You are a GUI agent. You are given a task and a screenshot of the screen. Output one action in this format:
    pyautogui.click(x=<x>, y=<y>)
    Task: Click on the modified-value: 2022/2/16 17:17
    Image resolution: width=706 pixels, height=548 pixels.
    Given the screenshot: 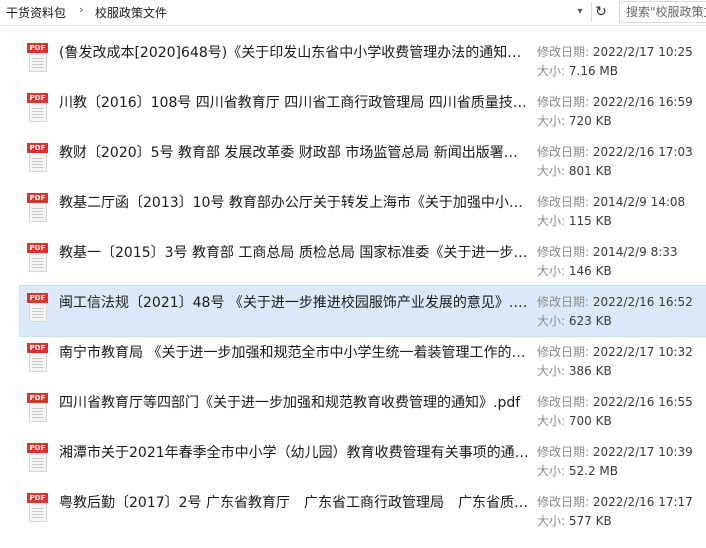 What is the action you would take?
    pyautogui.click(x=642, y=502)
    